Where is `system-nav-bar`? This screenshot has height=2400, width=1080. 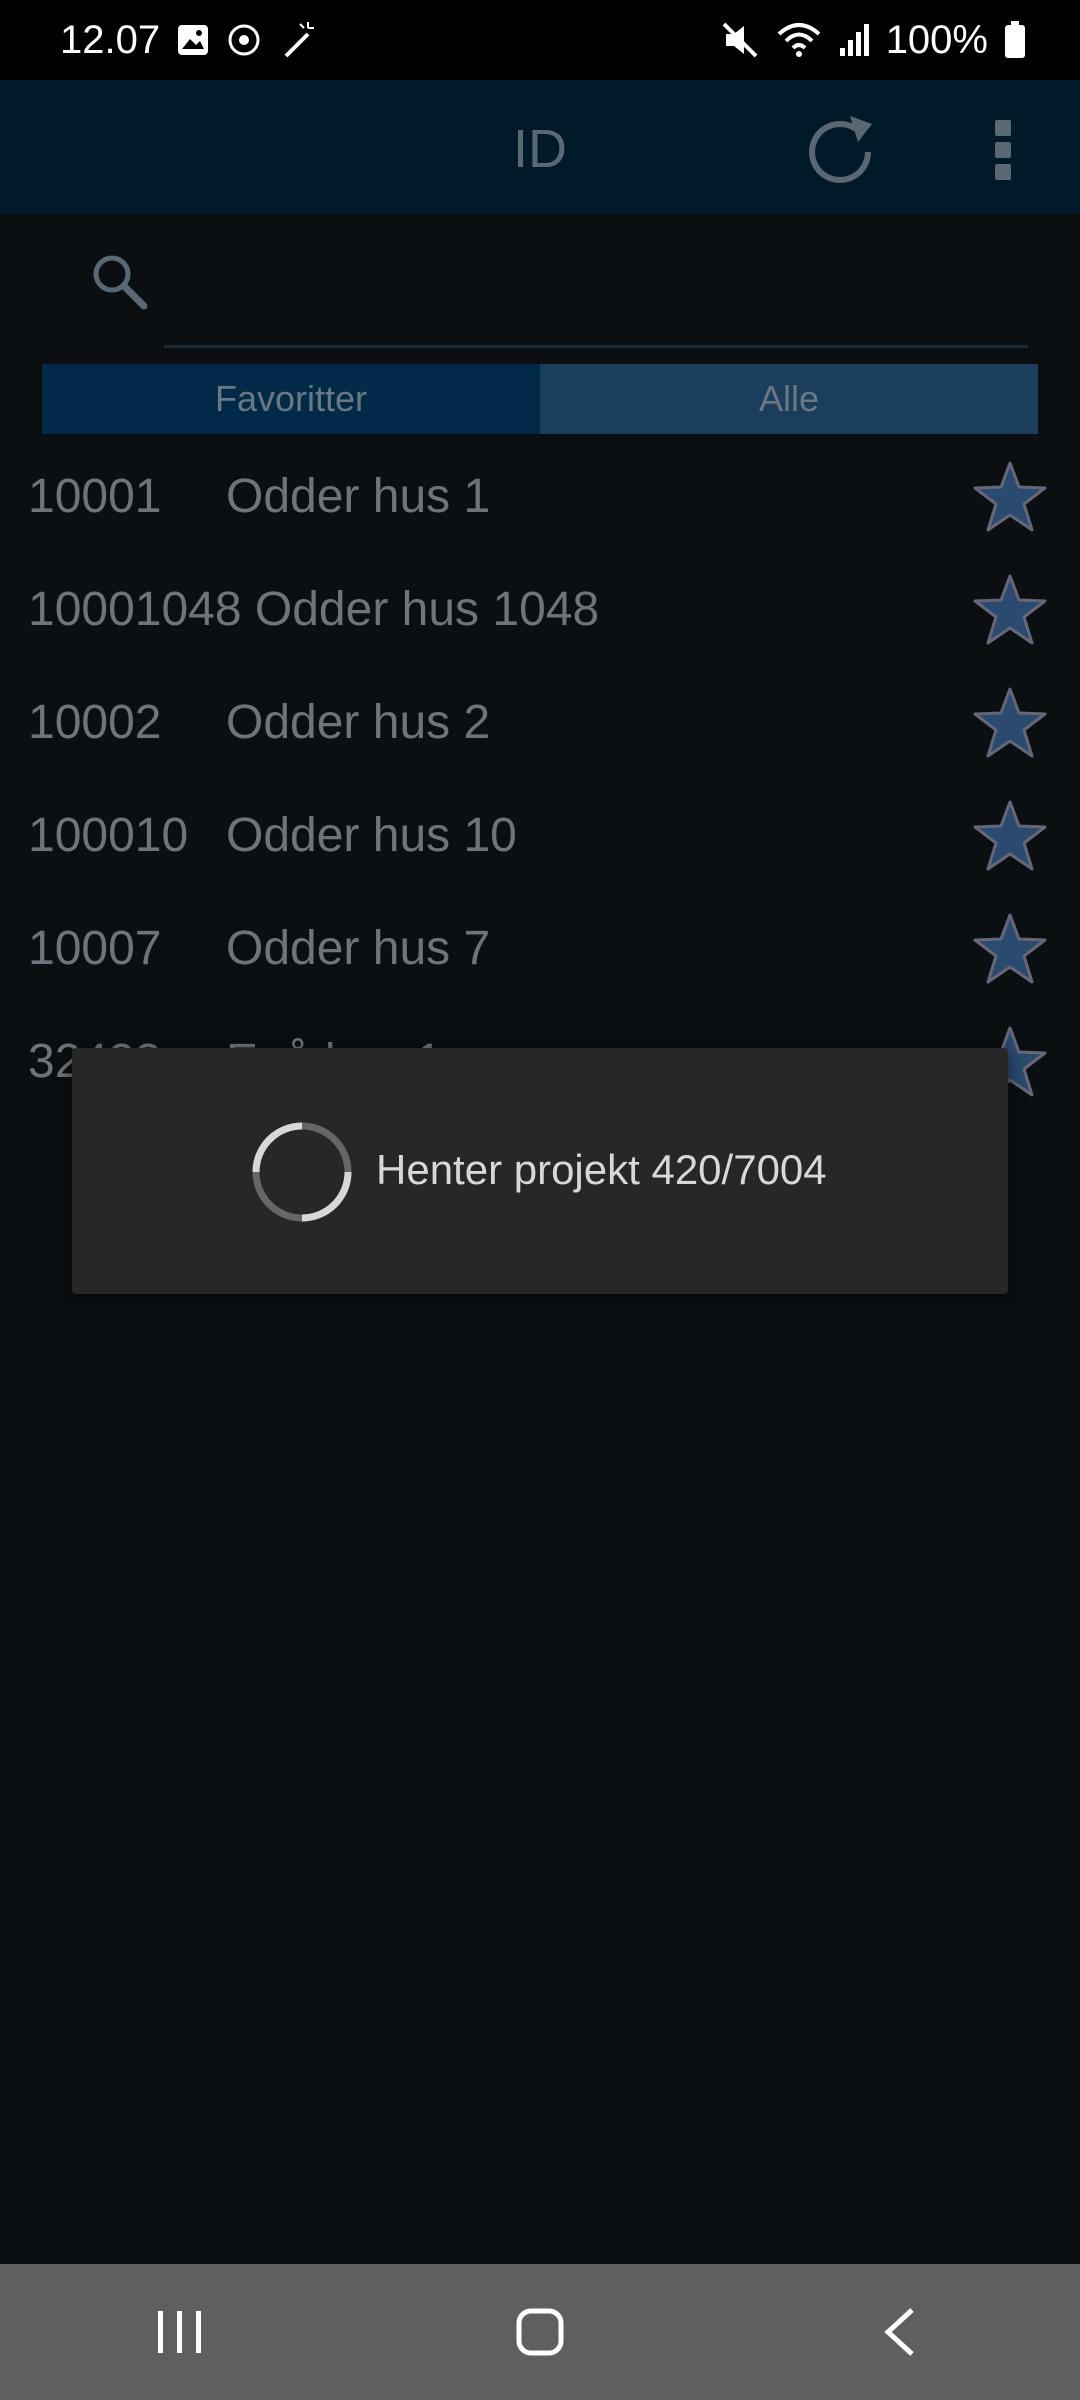 system-nav-bar is located at coordinates (540, 2332).